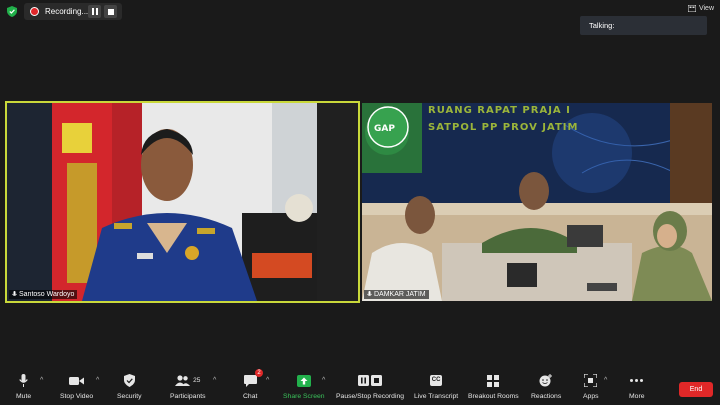 The image size is (720, 405). Describe the element at coordinates (591, 380) in the screenshot. I see `apps-icon` at that location.